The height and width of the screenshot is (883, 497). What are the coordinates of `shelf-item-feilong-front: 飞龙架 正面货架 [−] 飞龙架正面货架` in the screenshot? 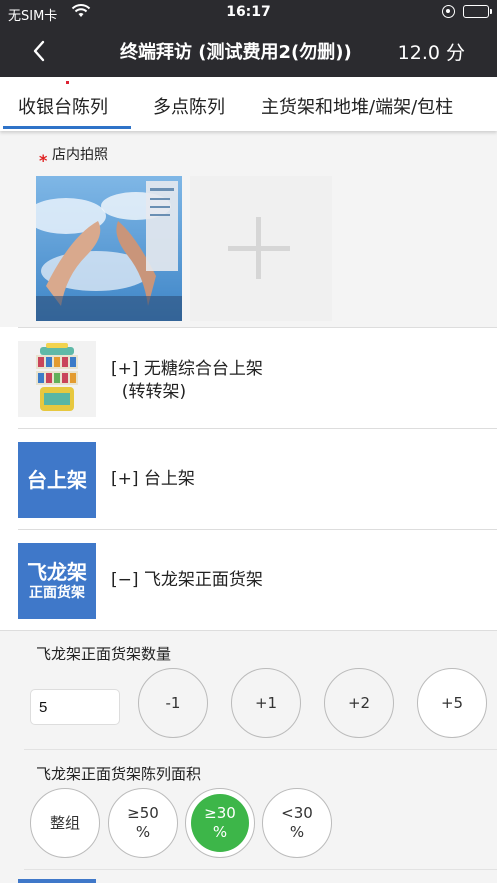 It's located at (257, 579).